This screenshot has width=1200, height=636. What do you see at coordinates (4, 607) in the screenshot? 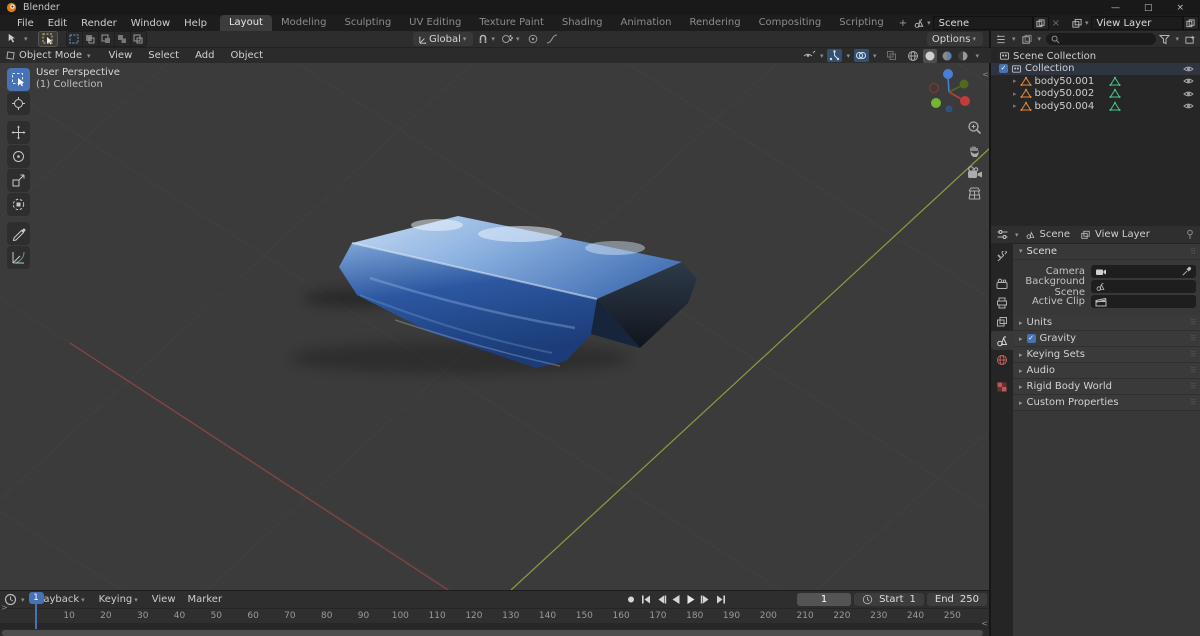
I see `panel-toggle-arrow: >` at bounding box center [4, 607].